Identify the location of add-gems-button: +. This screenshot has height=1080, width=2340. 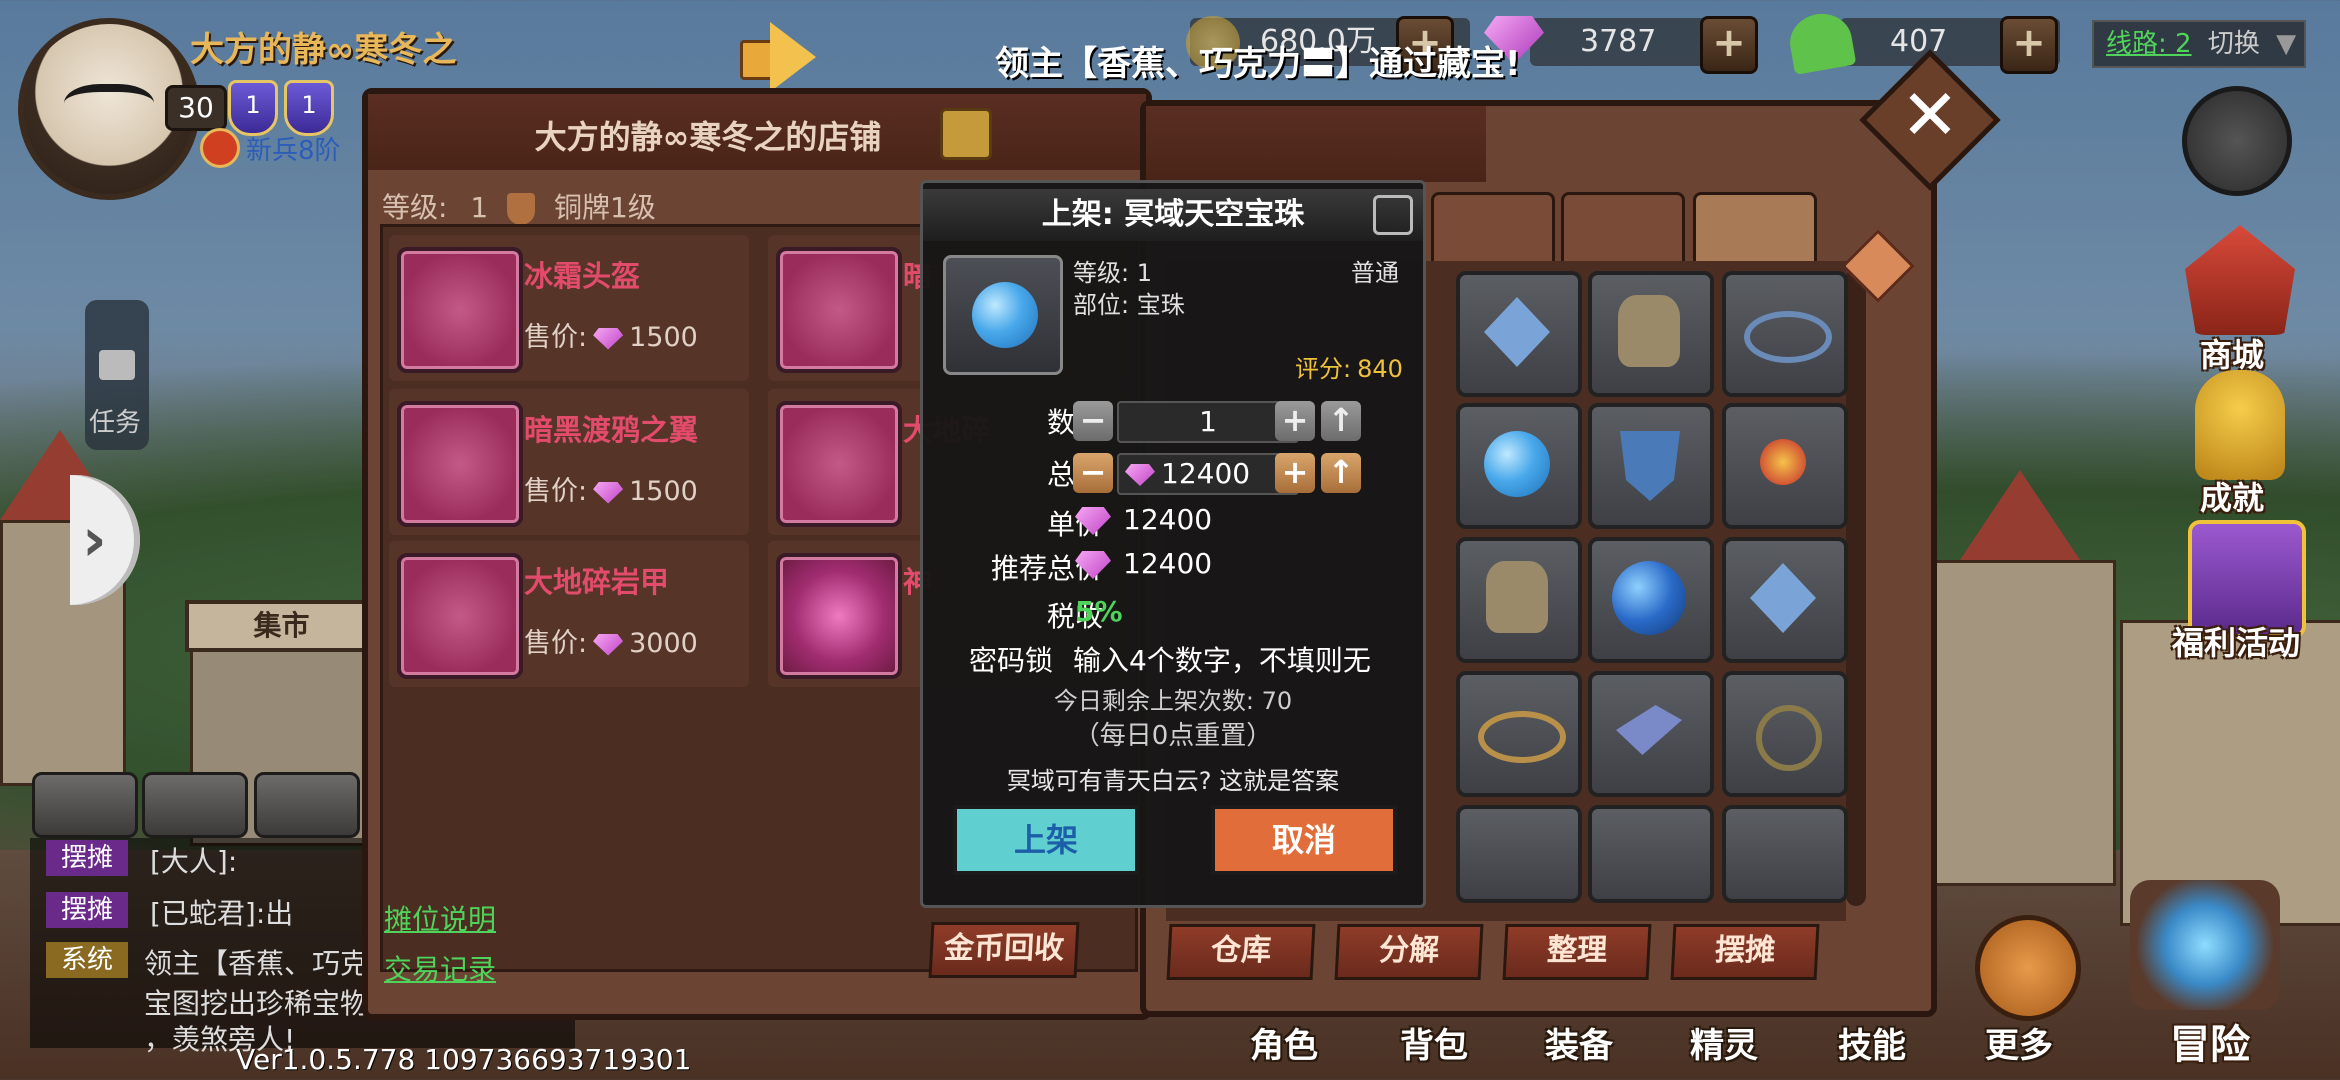
(1729, 45).